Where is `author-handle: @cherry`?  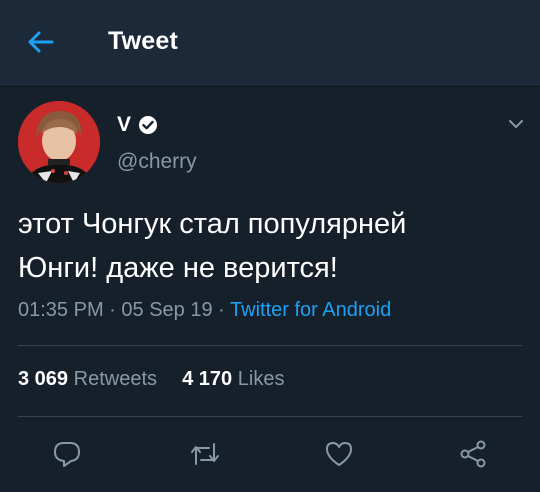
author-handle: @cherry is located at coordinates (157, 162).